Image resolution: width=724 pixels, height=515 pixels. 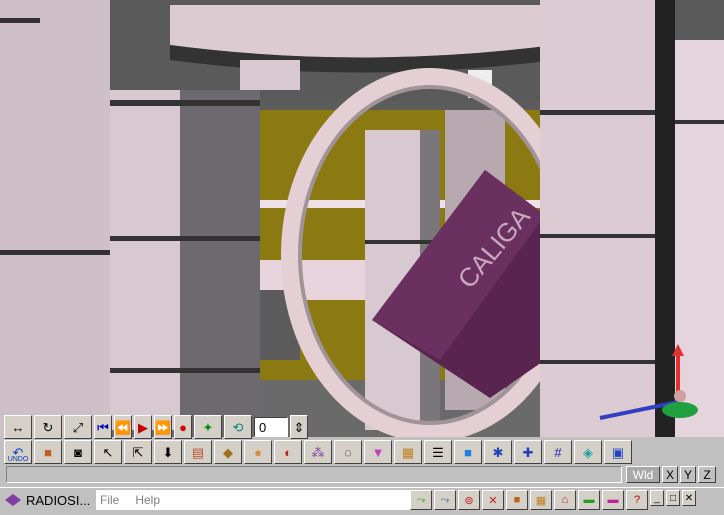 What do you see at coordinates (138, 452) in the screenshot?
I see `select-move-icon: ⇱` at bounding box center [138, 452].